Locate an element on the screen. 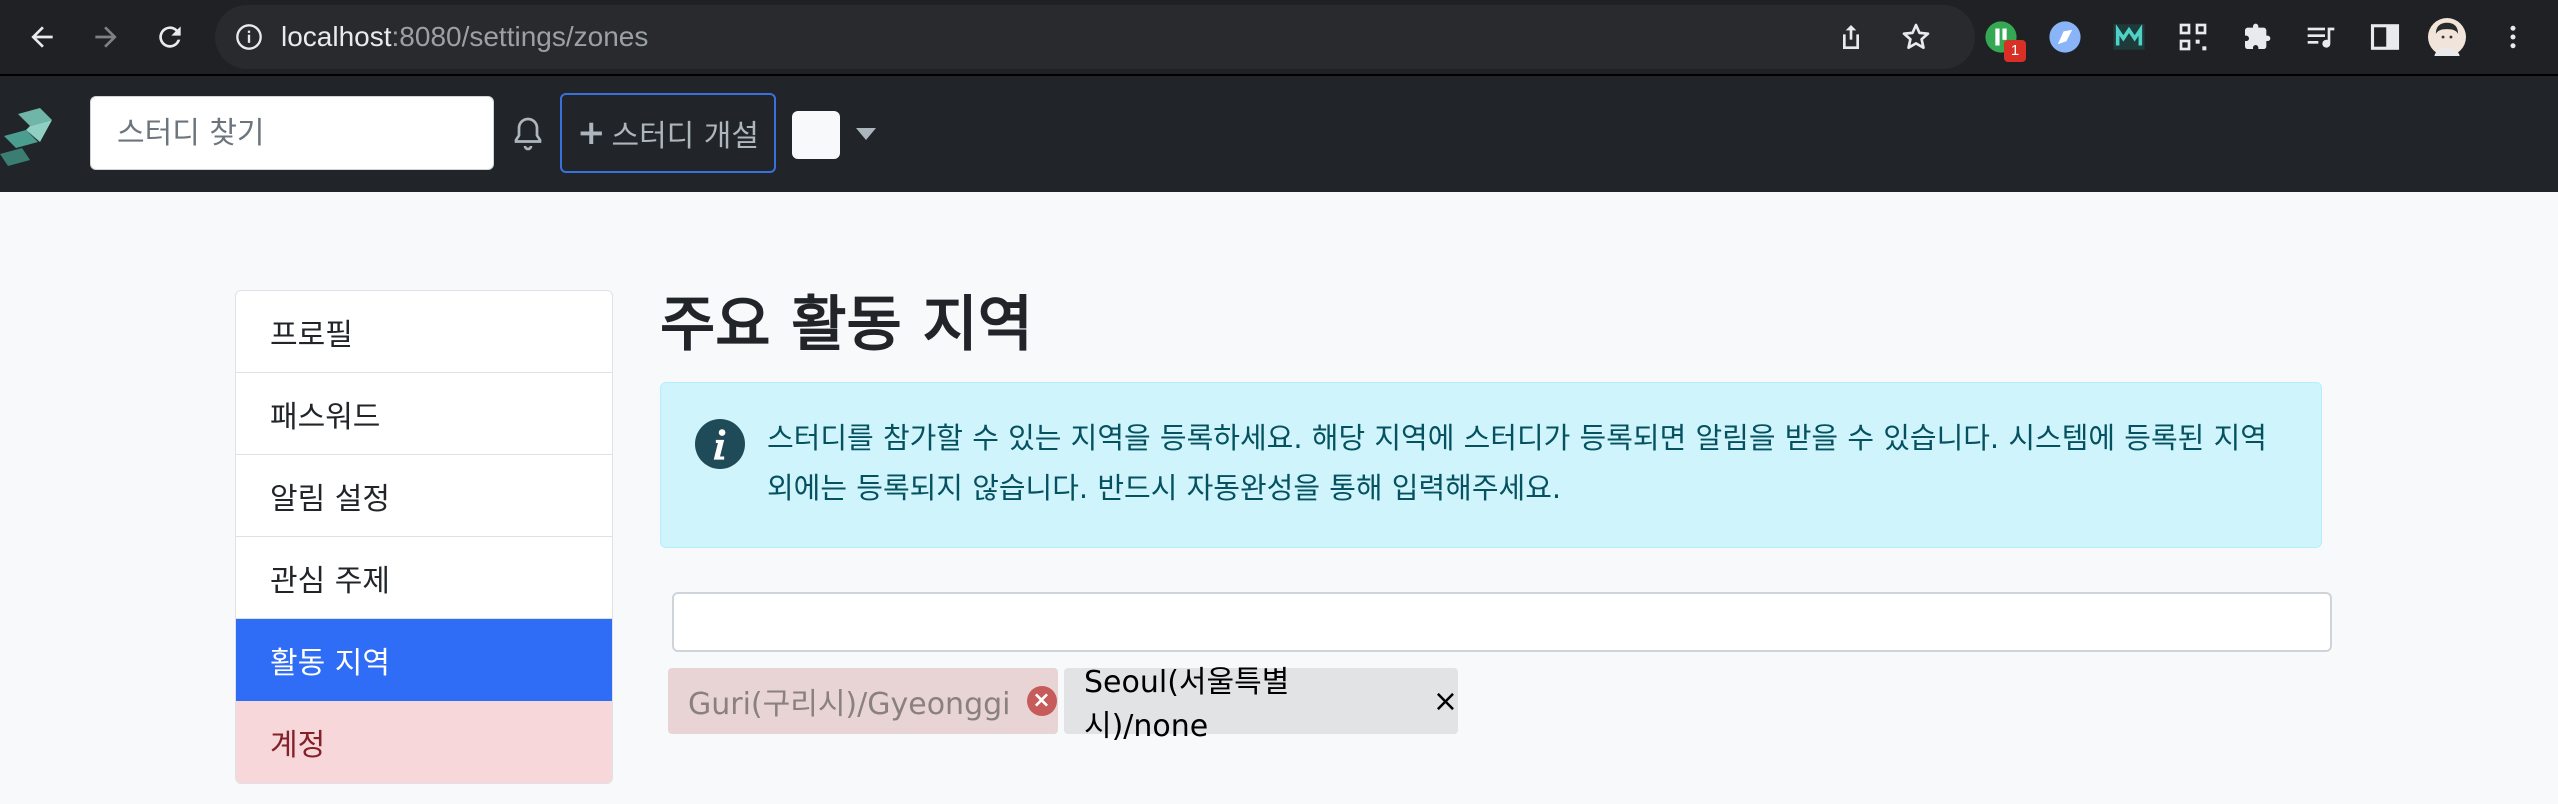  extensions-puzzle-icon is located at coordinates (2257, 37).